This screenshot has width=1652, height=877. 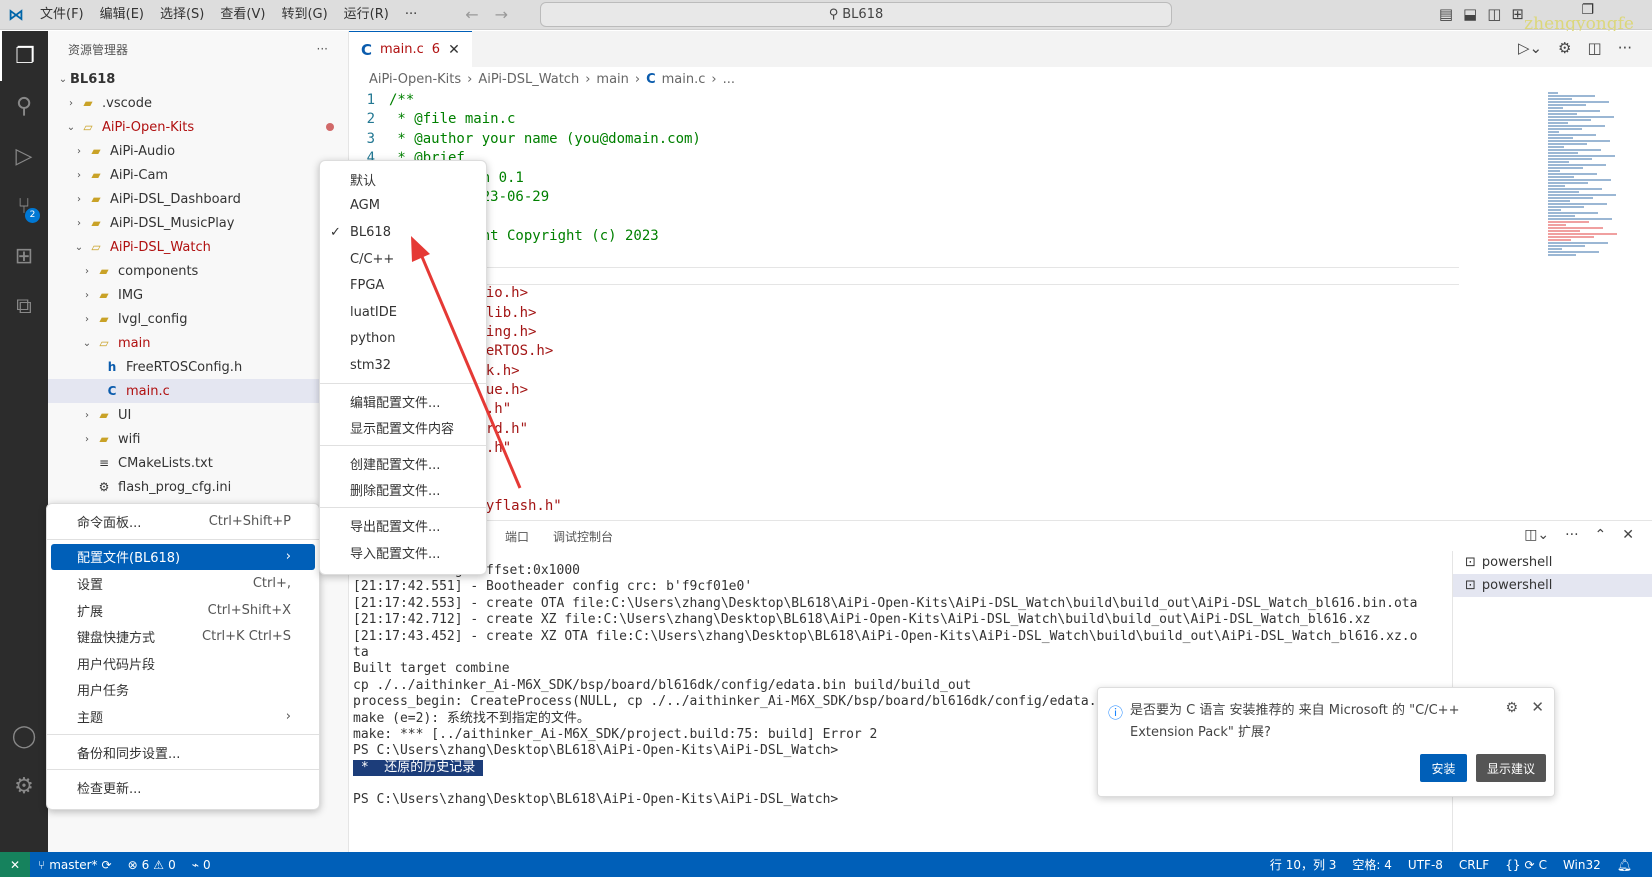 What do you see at coordinates (183, 583) in the screenshot?
I see `context-menu-item: 设置 Ctrl+,` at bounding box center [183, 583].